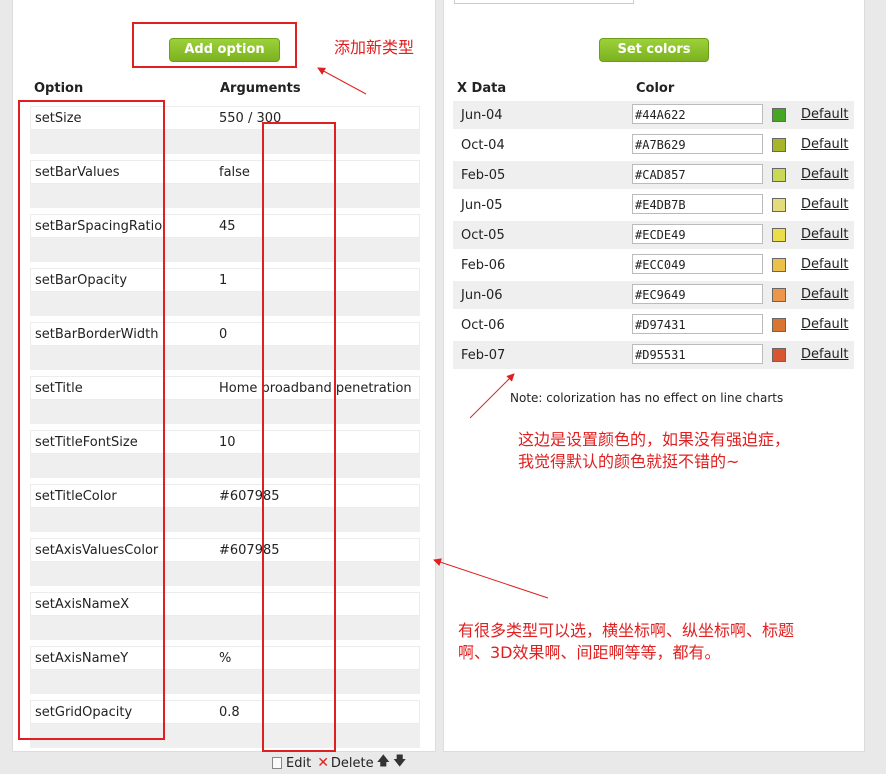 The height and width of the screenshot is (774, 886). Describe the element at coordinates (342, 81) in the screenshot. I see `arrow-to-add-option` at that location.